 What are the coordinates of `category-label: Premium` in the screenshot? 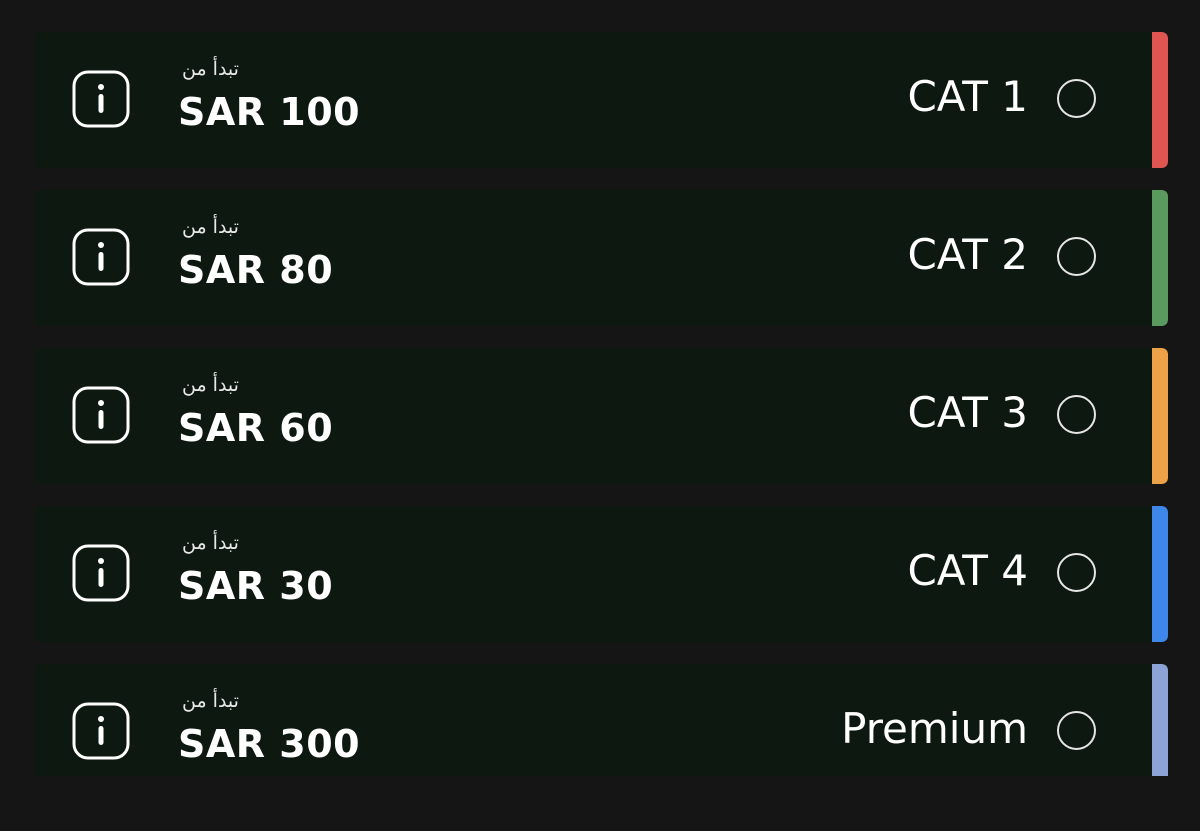 It's located at (934, 728).